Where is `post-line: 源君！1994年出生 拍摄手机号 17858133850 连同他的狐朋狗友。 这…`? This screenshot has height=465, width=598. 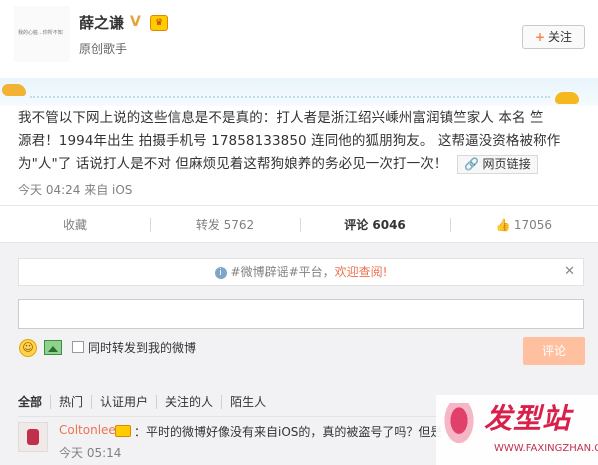
post-line: 源君！1994年出生 拍摄手机号 17858133850 连同他的狐朋狗友。 这… is located at coordinates (289, 141).